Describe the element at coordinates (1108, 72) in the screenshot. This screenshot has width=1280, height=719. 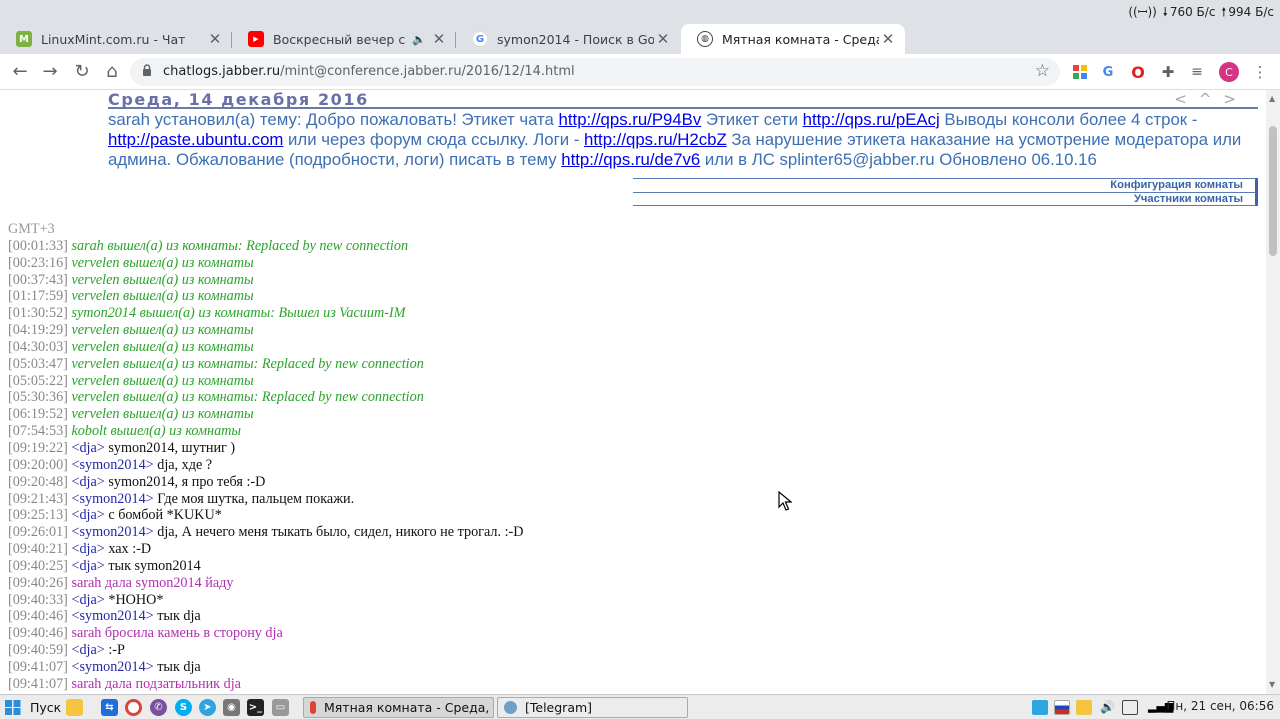
I see `translate-extension-icon: G` at that location.